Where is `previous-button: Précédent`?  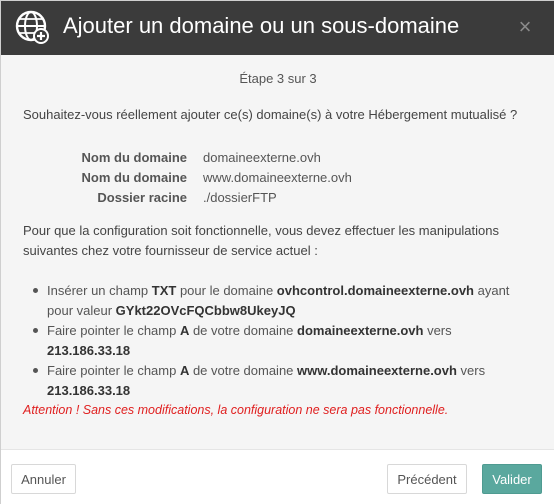 previous-button: Précédent is located at coordinates (427, 479).